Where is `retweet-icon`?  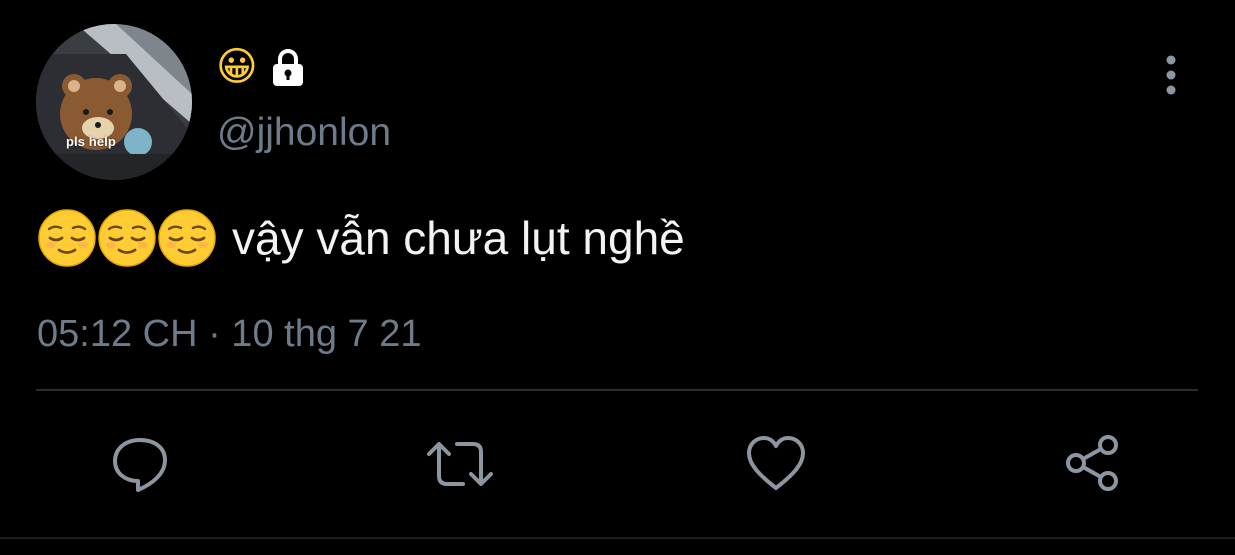
retweet-icon is located at coordinates (460, 464).